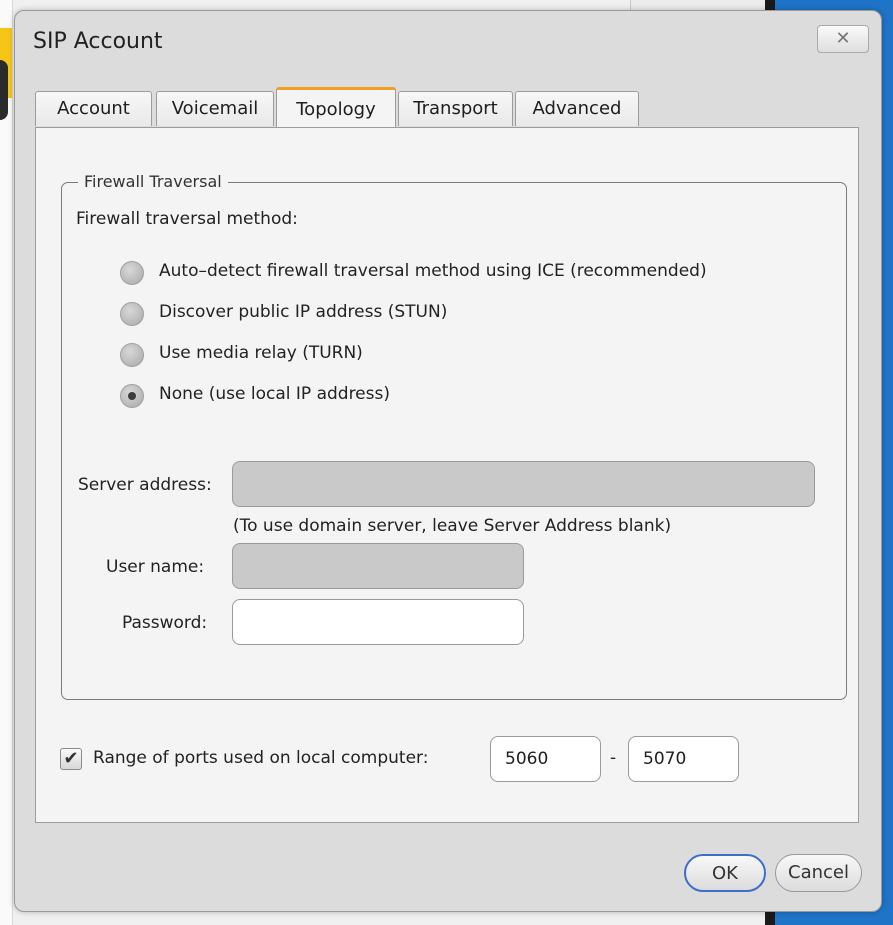 The image size is (893, 925). I want to click on ports-checkbox: ✔, so click(71, 759).